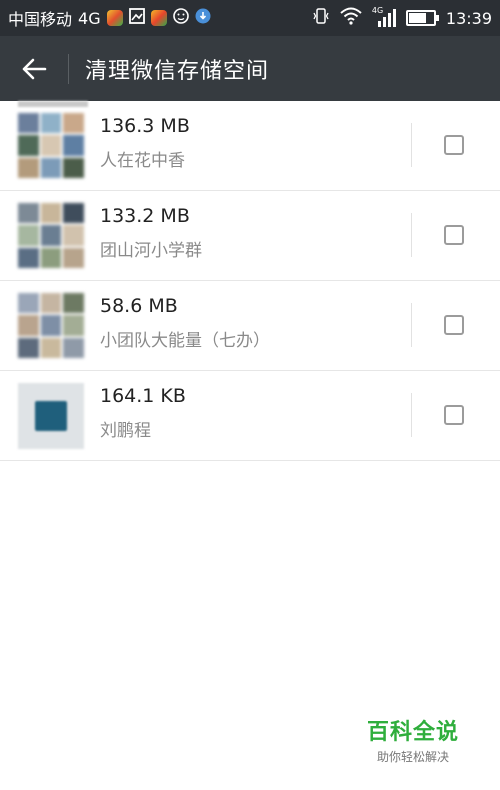  I want to click on list-item: 164.1 KB 刘鹏程, so click(250, 416).